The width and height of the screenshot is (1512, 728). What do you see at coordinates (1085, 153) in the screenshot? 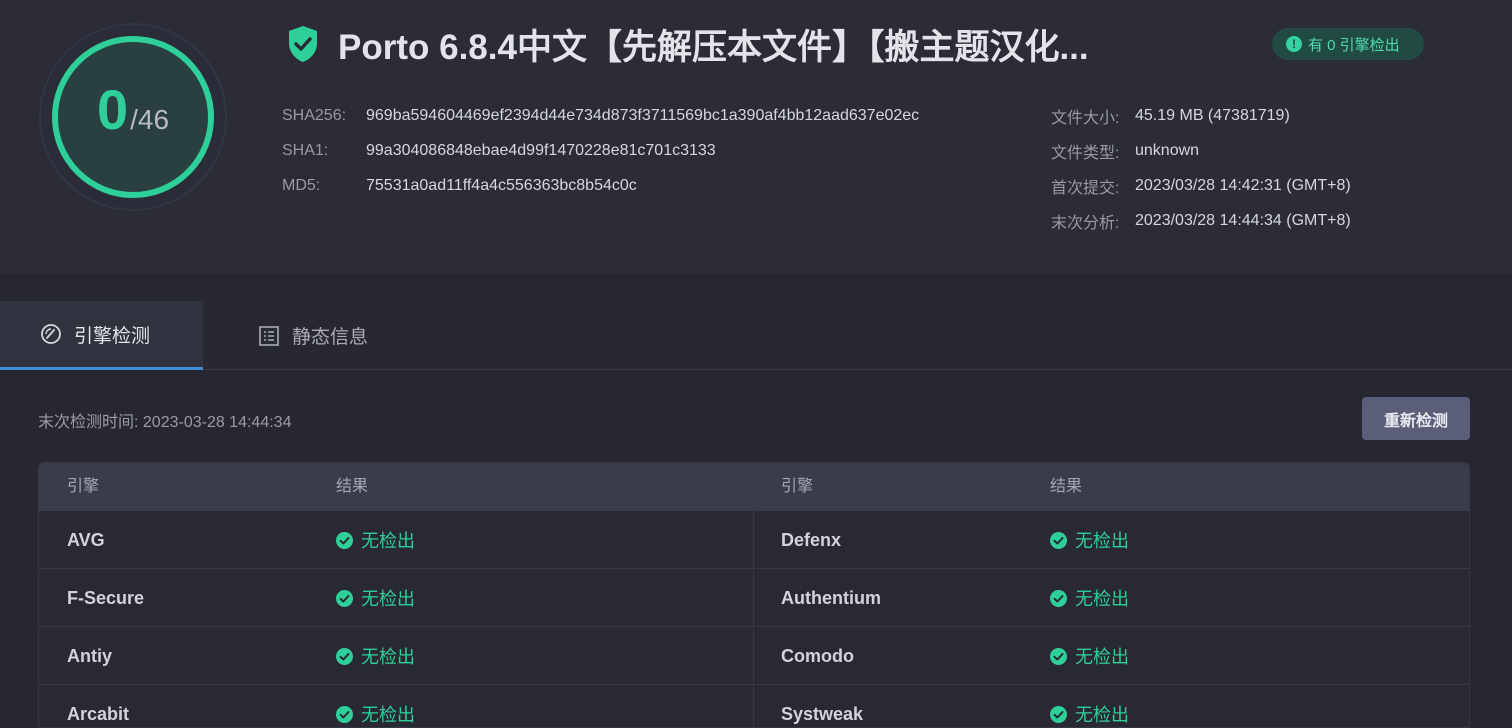
I see `meta-label: 文件类型:` at bounding box center [1085, 153].